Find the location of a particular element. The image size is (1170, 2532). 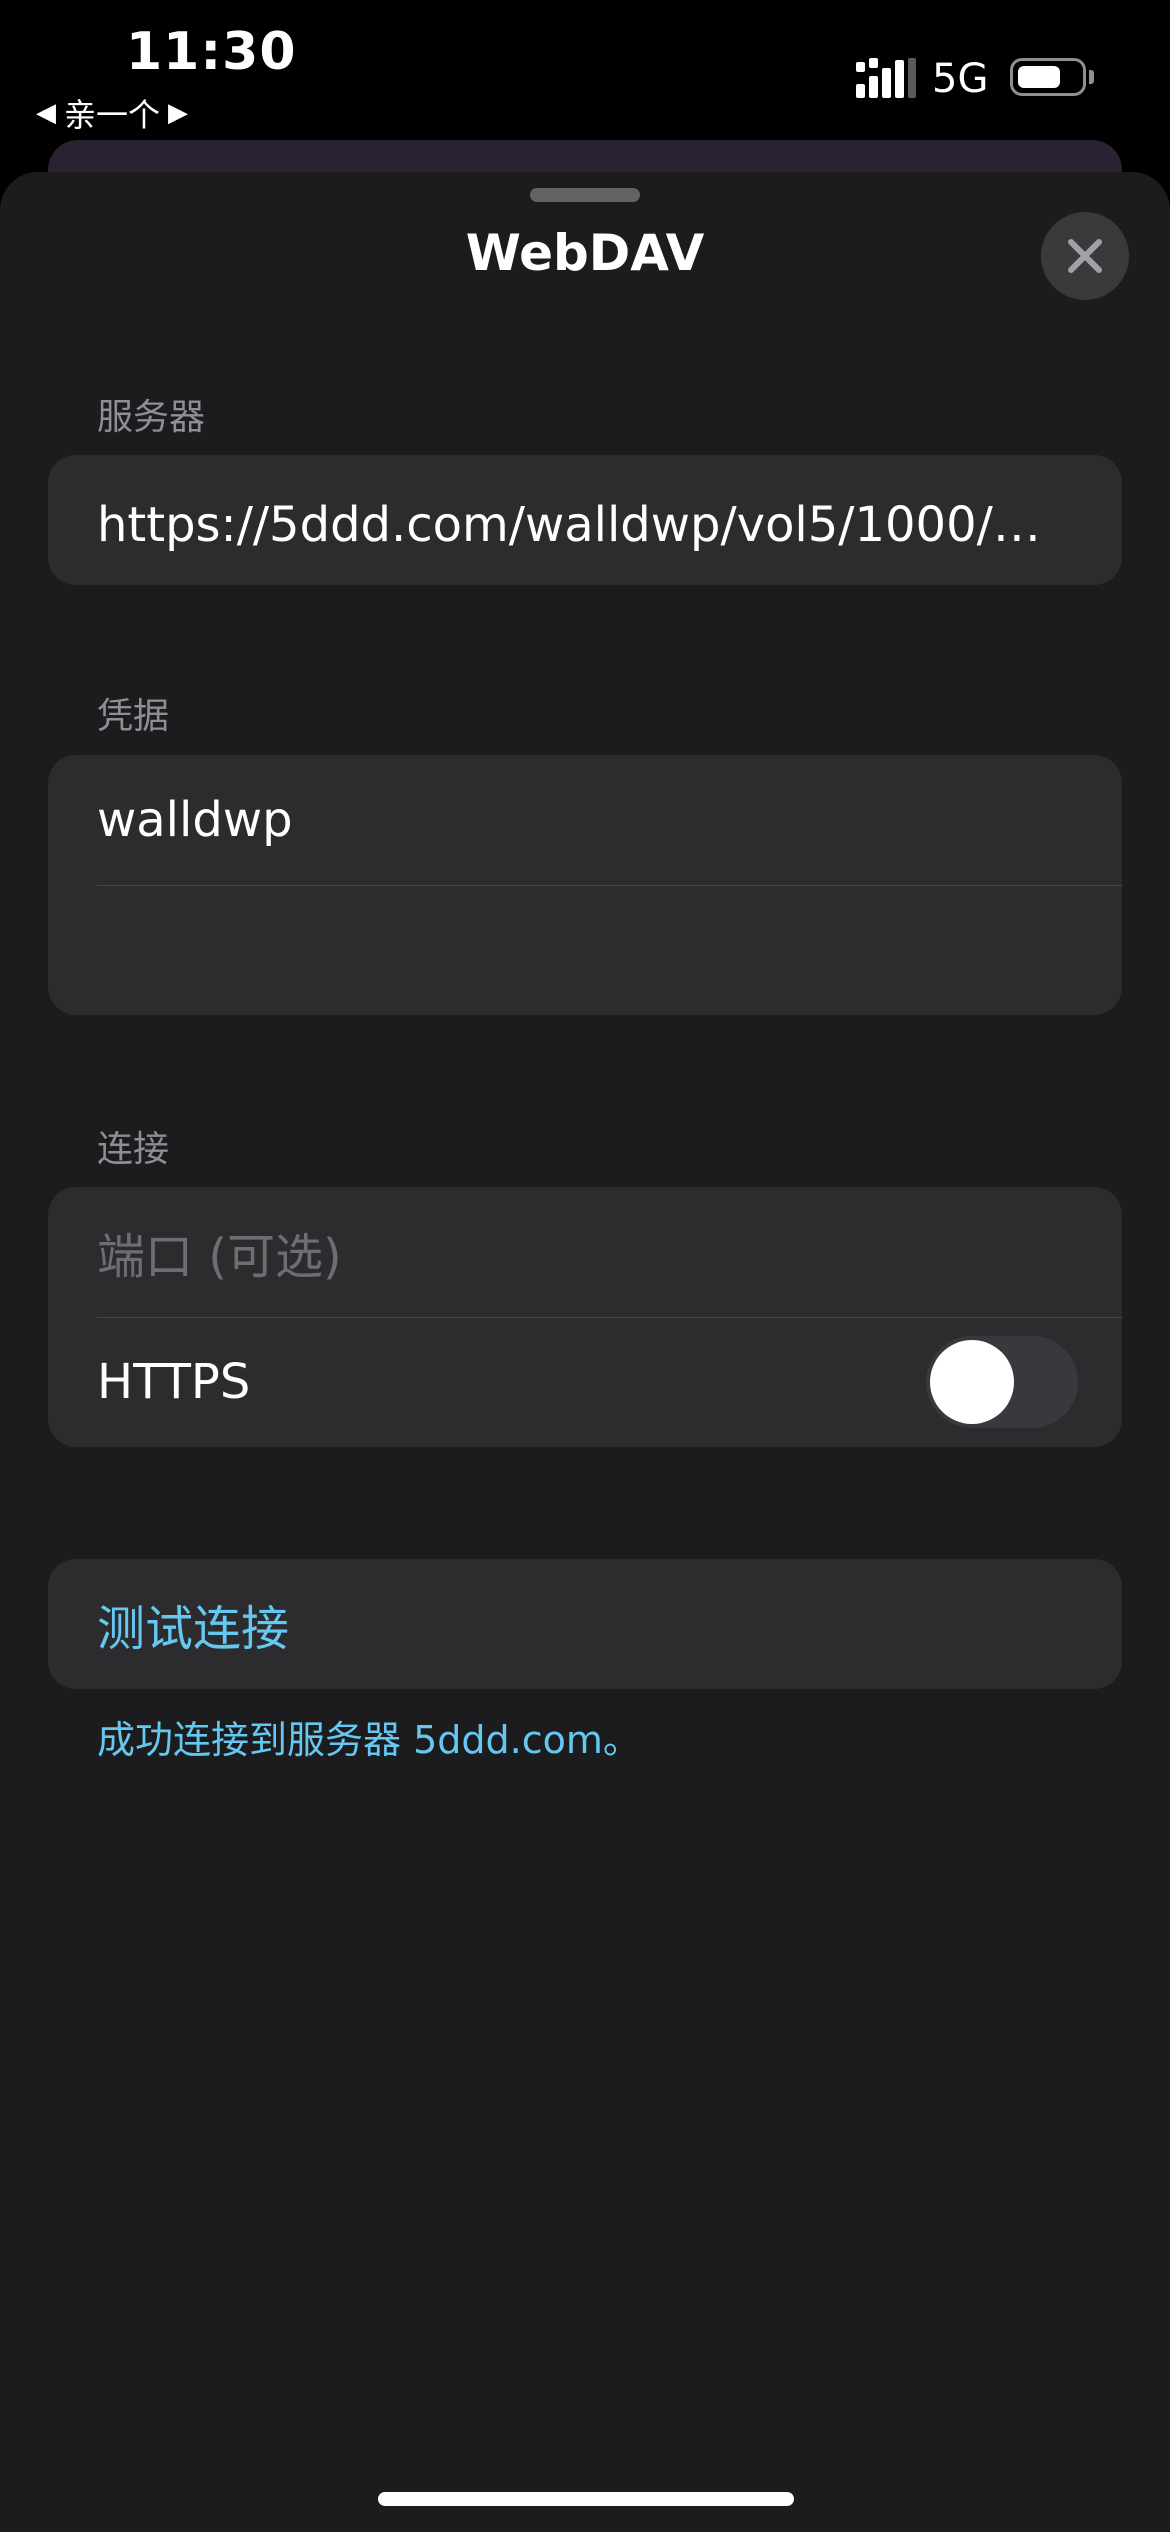

close-button is located at coordinates (1085, 256).